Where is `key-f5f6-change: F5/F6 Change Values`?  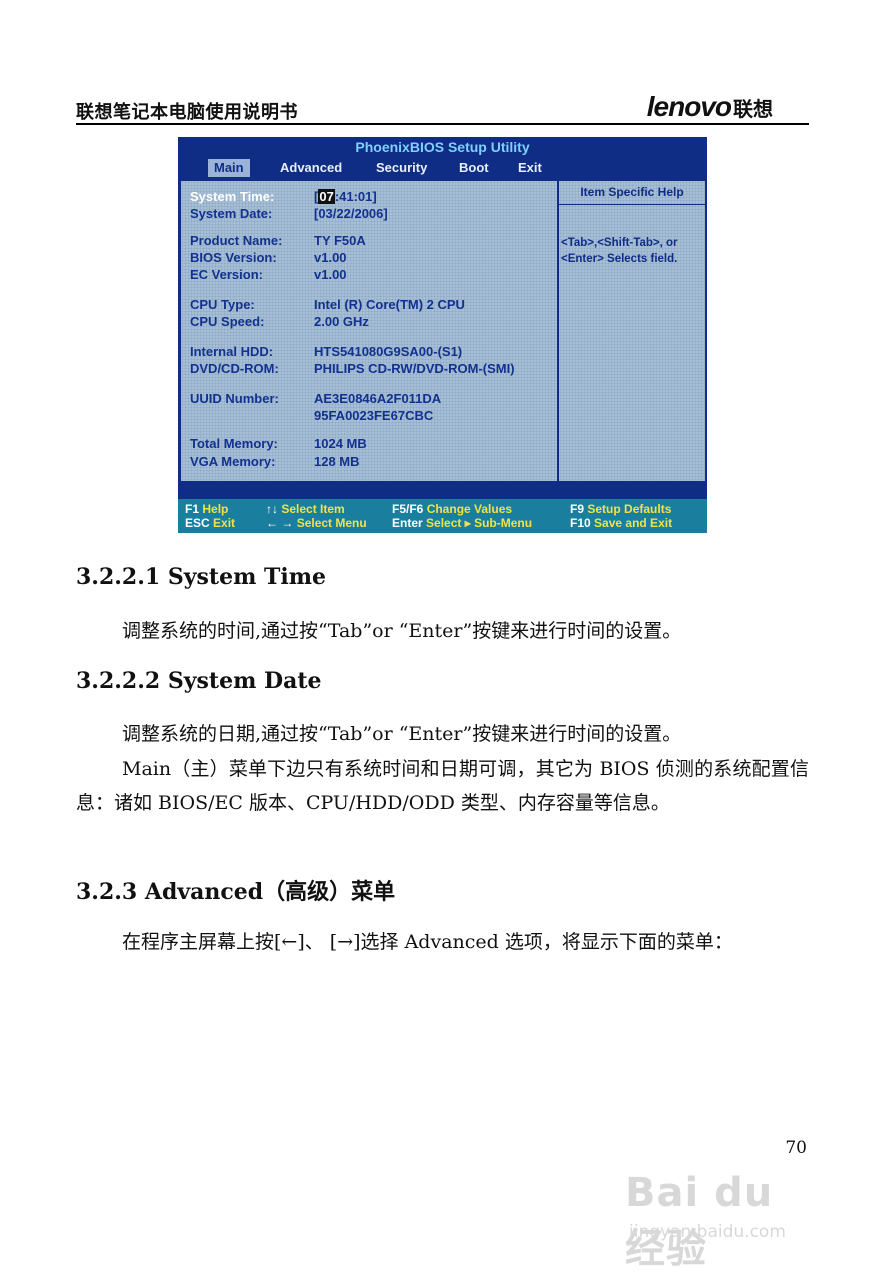 key-f5f6-change: F5/F6 Change Values is located at coordinates (452, 509).